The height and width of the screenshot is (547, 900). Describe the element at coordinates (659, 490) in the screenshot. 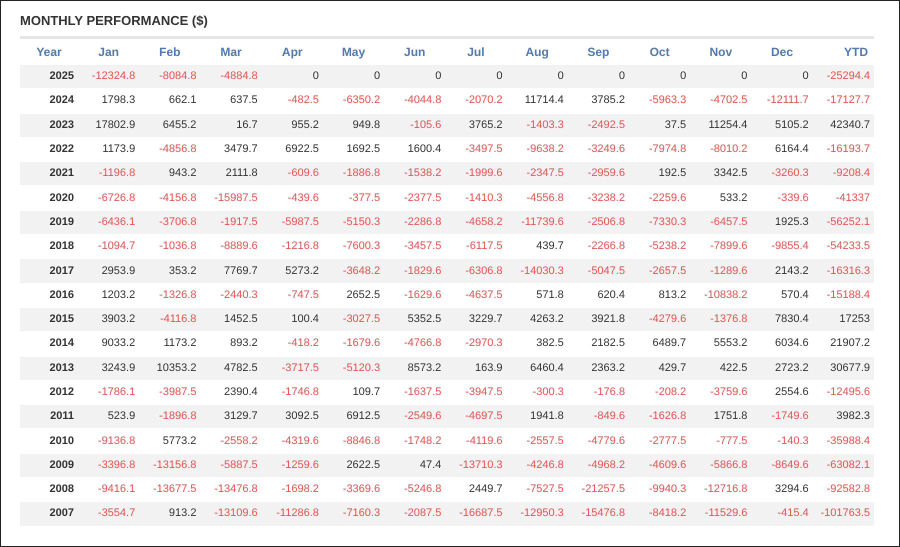

I see `table-cell: -9940.3` at that location.